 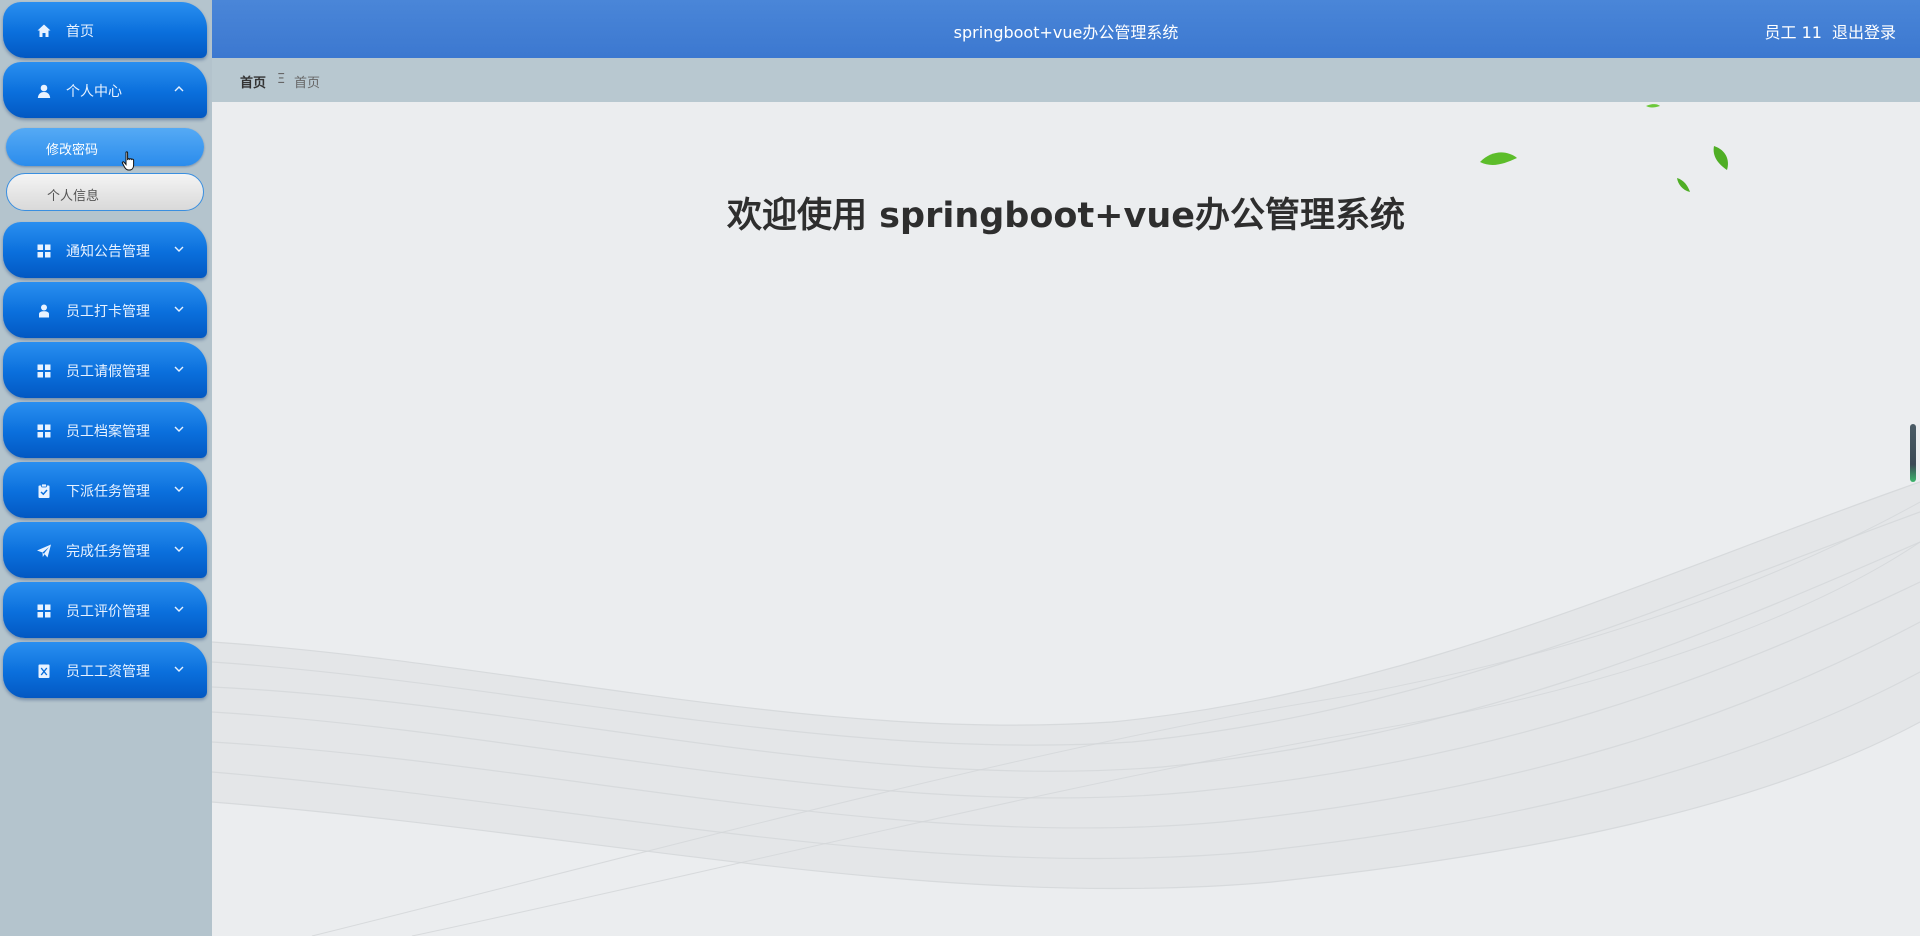 I want to click on breadcrumb-current: 首页, so click(x=307, y=83).